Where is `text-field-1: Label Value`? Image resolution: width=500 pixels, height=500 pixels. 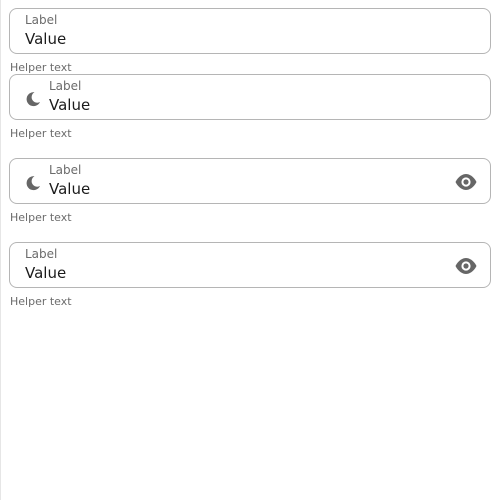
text-field-1: Label Value is located at coordinates (250, 31).